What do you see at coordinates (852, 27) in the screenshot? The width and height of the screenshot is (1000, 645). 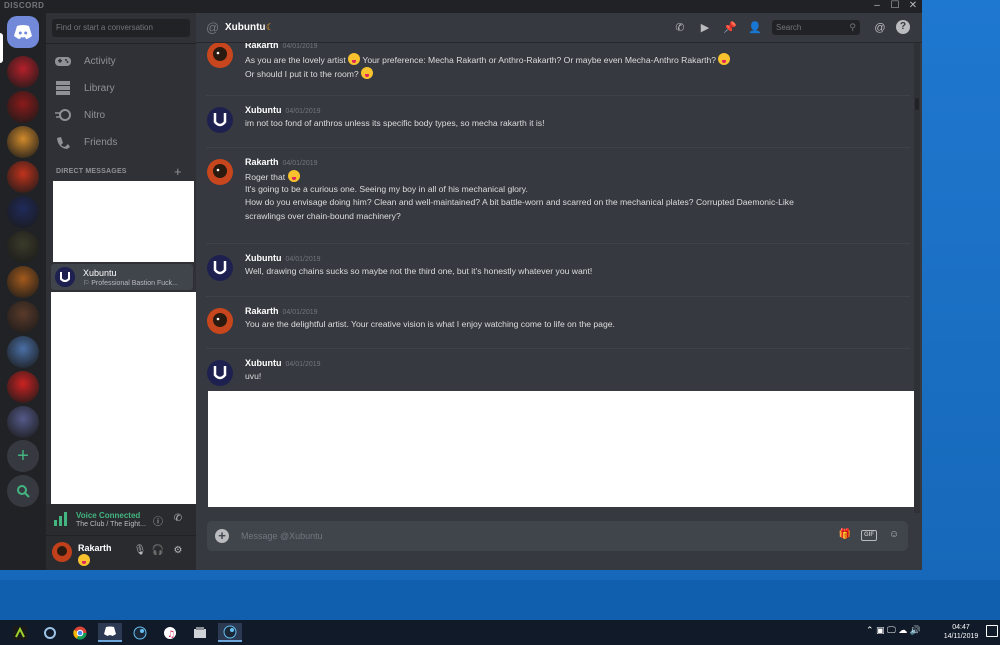 I see `search-icon: ⚲` at bounding box center [852, 27].